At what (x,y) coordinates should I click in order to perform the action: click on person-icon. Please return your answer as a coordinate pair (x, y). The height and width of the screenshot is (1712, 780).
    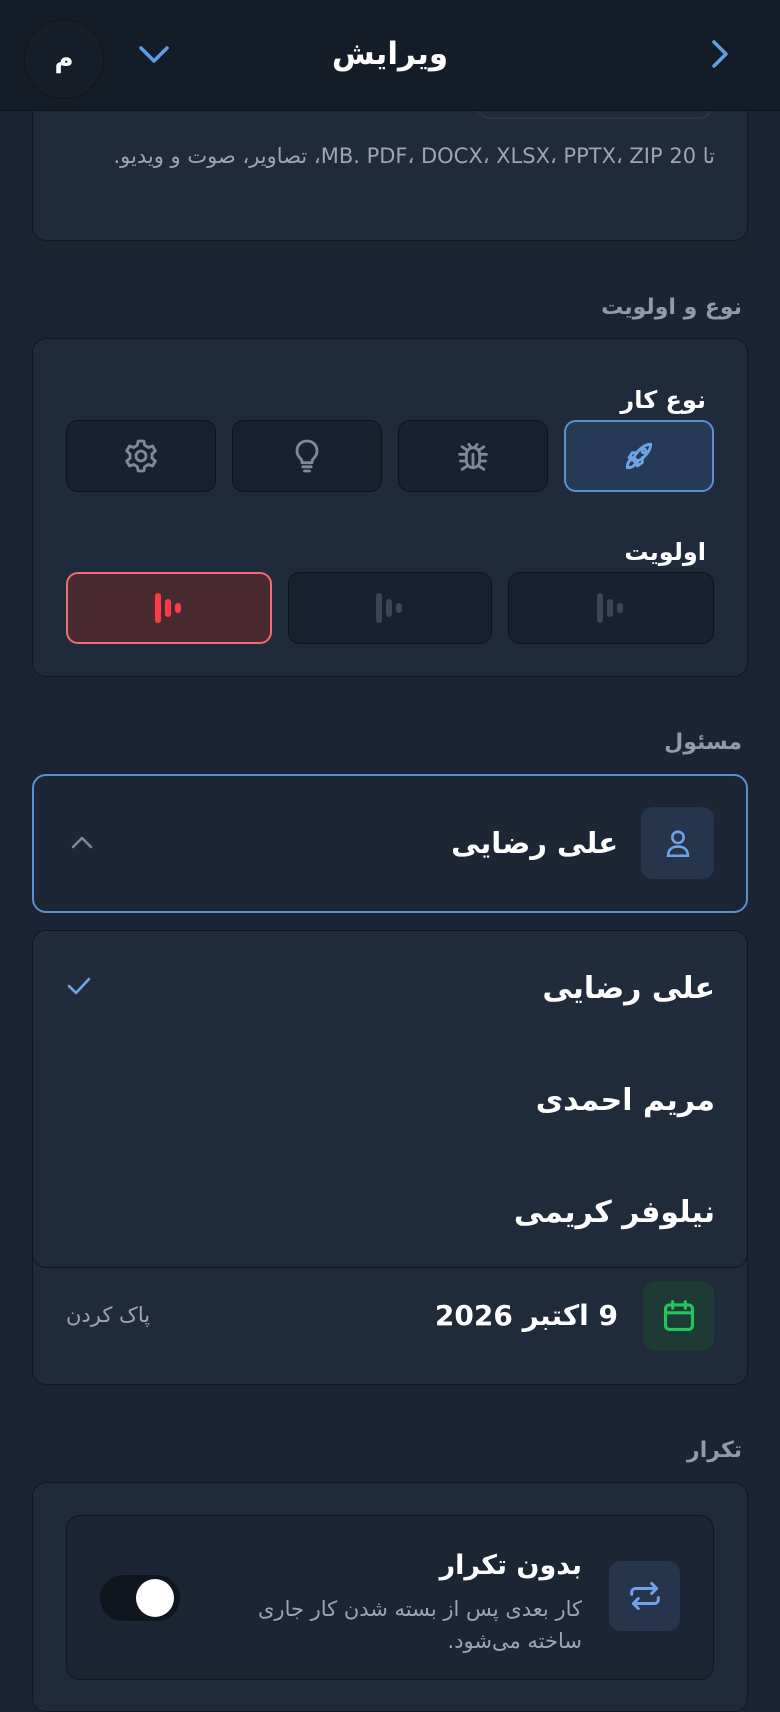
    Looking at the image, I should click on (677, 844).